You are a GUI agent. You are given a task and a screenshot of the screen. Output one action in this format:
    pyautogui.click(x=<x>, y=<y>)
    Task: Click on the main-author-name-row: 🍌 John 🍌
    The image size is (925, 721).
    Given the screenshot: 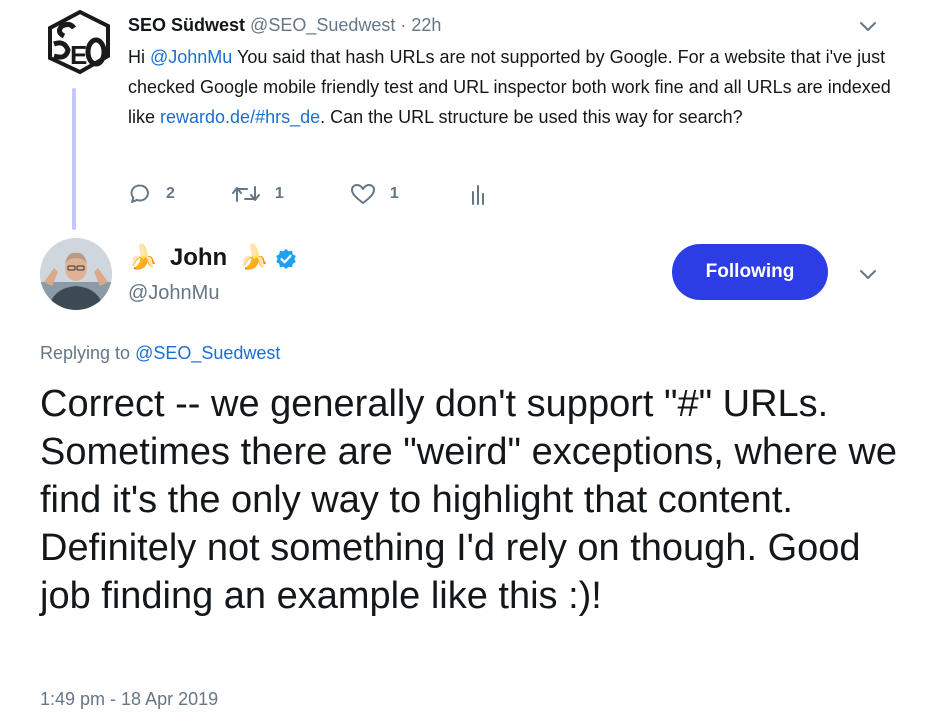 What is the action you would take?
    pyautogui.click(x=212, y=258)
    